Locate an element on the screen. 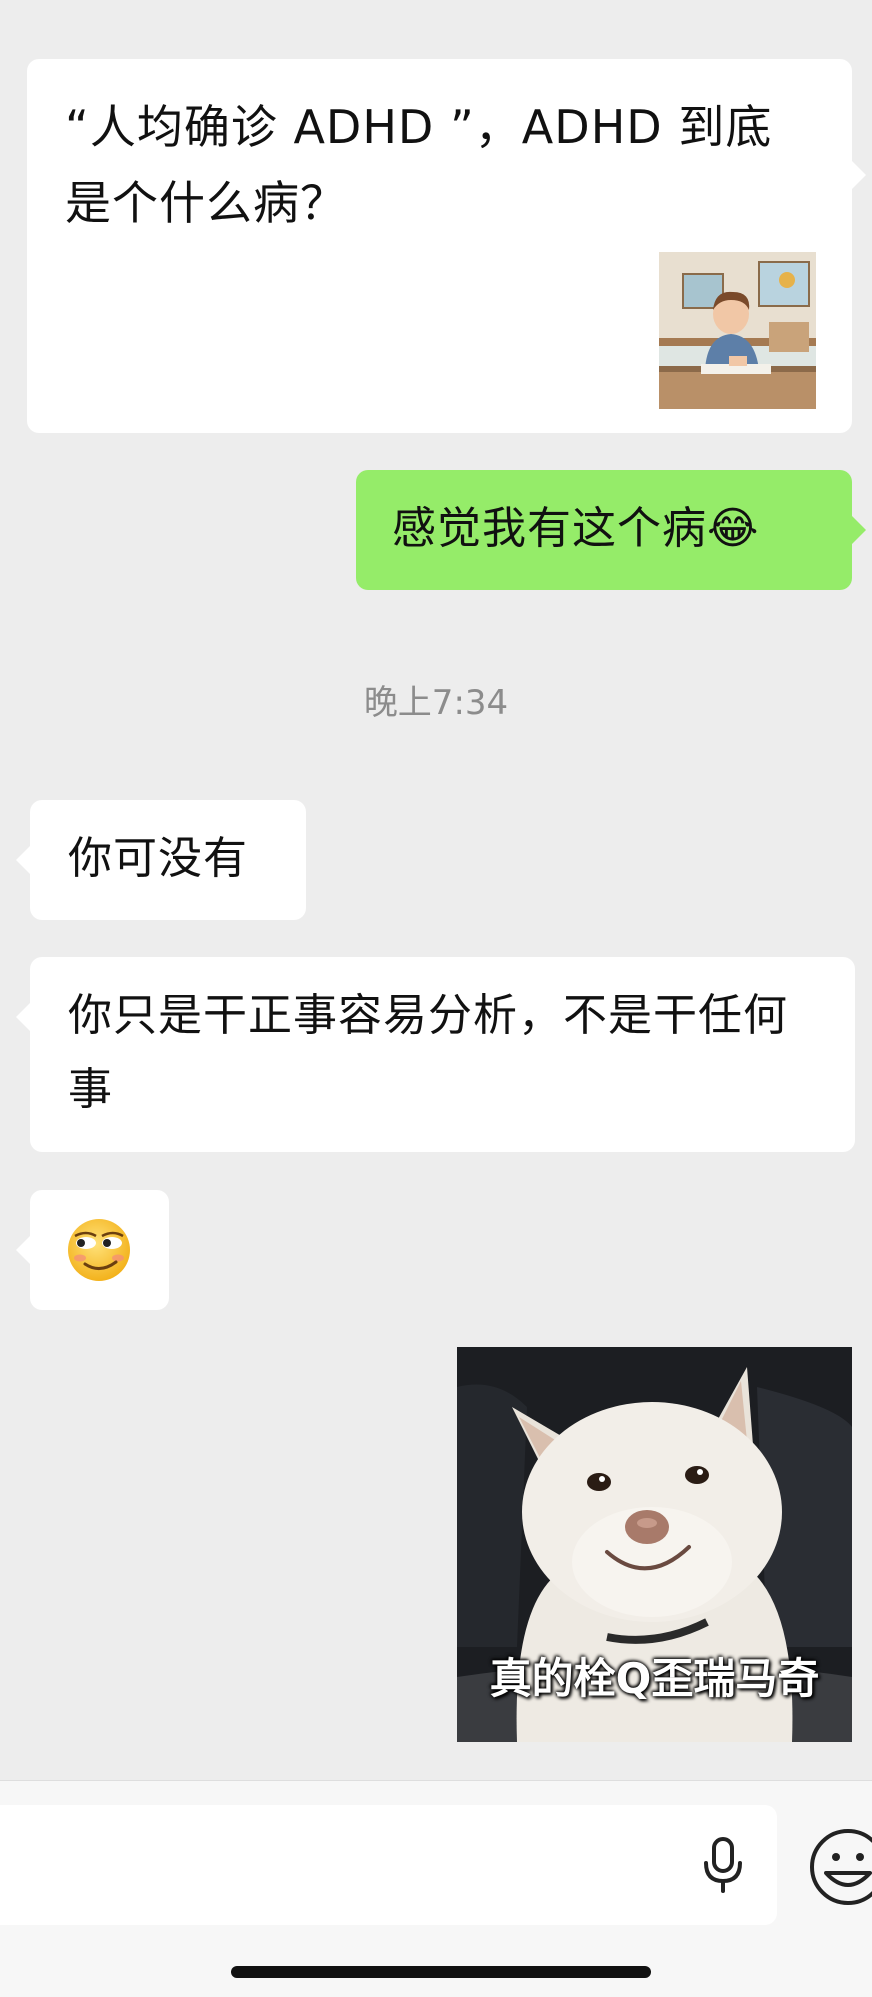 This screenshot has height=1997, width=872. incoming-message: 你只是干正事容易分析，不是干任何事 is located at coordinates (435, 1054).